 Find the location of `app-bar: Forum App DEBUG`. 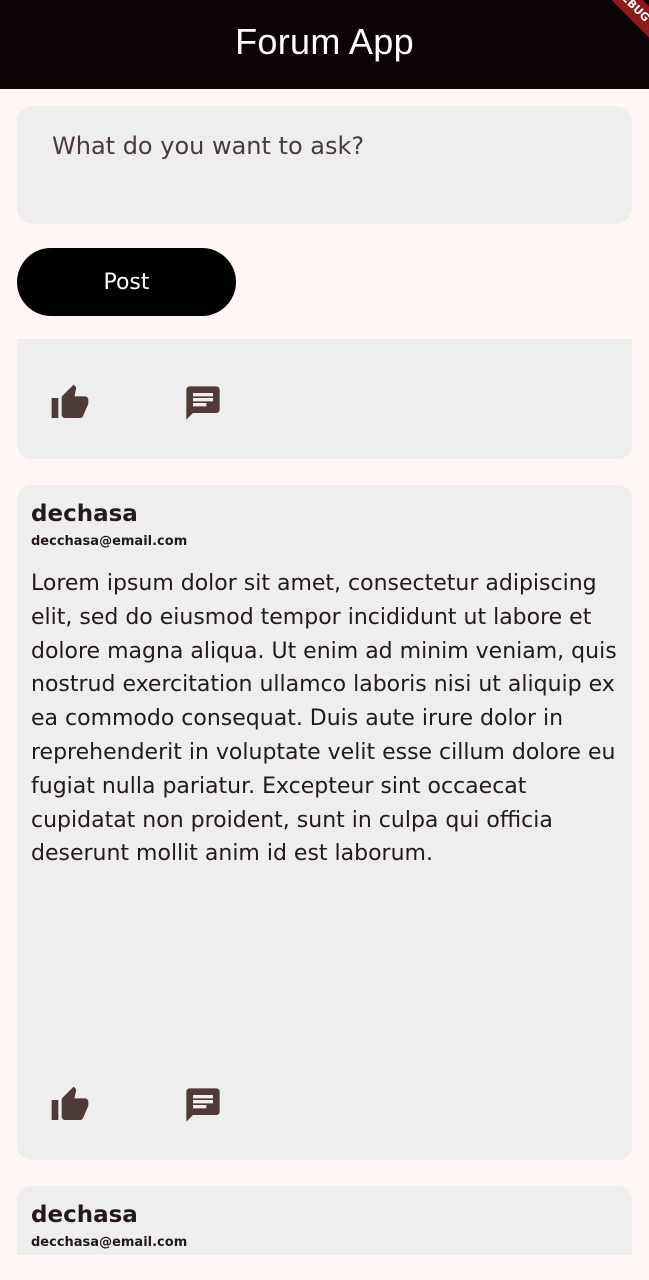

app-bar: Forum App DEBUG is located at coordinates (324, 44).